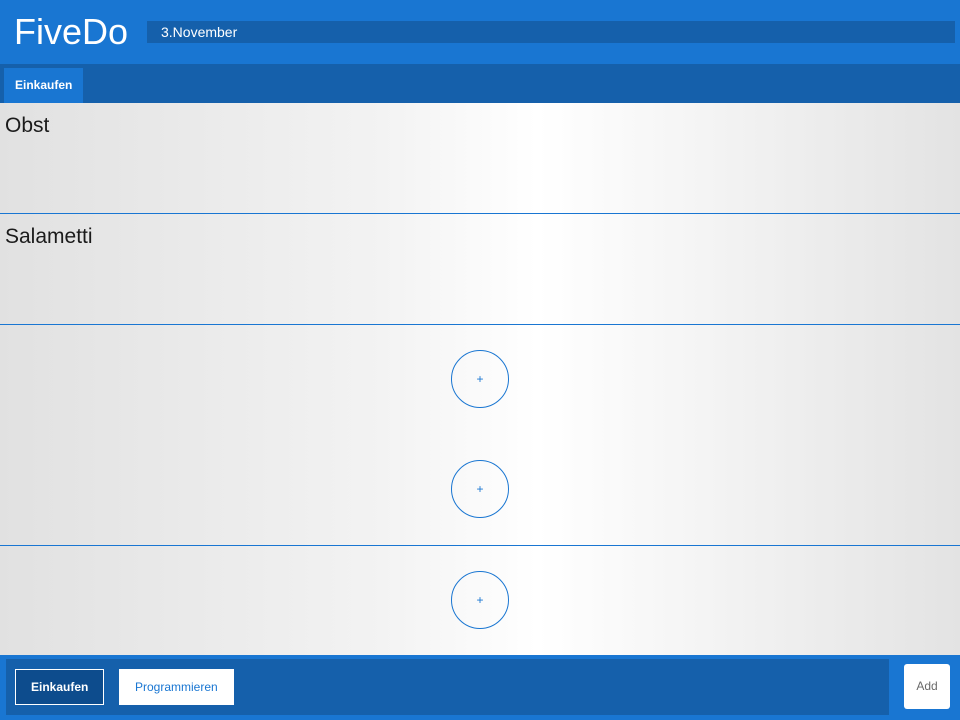 The height and width of the screenshot is (720, 960). What do you see at coordinates (176, 687) in the screenshot?
I see `list-button-programmieren: Programmieren` at bounding box center [176, 687].